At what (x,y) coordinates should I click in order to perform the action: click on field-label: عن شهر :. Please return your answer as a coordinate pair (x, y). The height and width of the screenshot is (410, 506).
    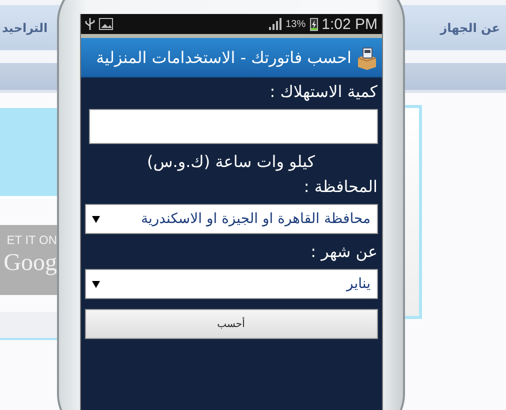
    Looking at the image, I should click on (344, 251).